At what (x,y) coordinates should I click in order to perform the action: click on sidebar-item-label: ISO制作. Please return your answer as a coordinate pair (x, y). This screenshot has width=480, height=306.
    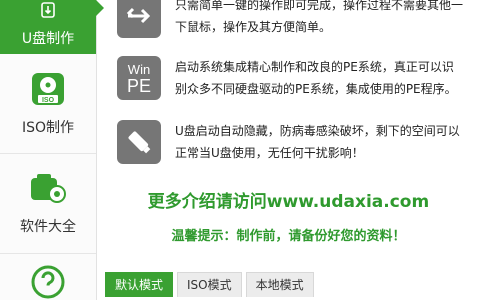
    Looking at the image, I should click on (48, 127).